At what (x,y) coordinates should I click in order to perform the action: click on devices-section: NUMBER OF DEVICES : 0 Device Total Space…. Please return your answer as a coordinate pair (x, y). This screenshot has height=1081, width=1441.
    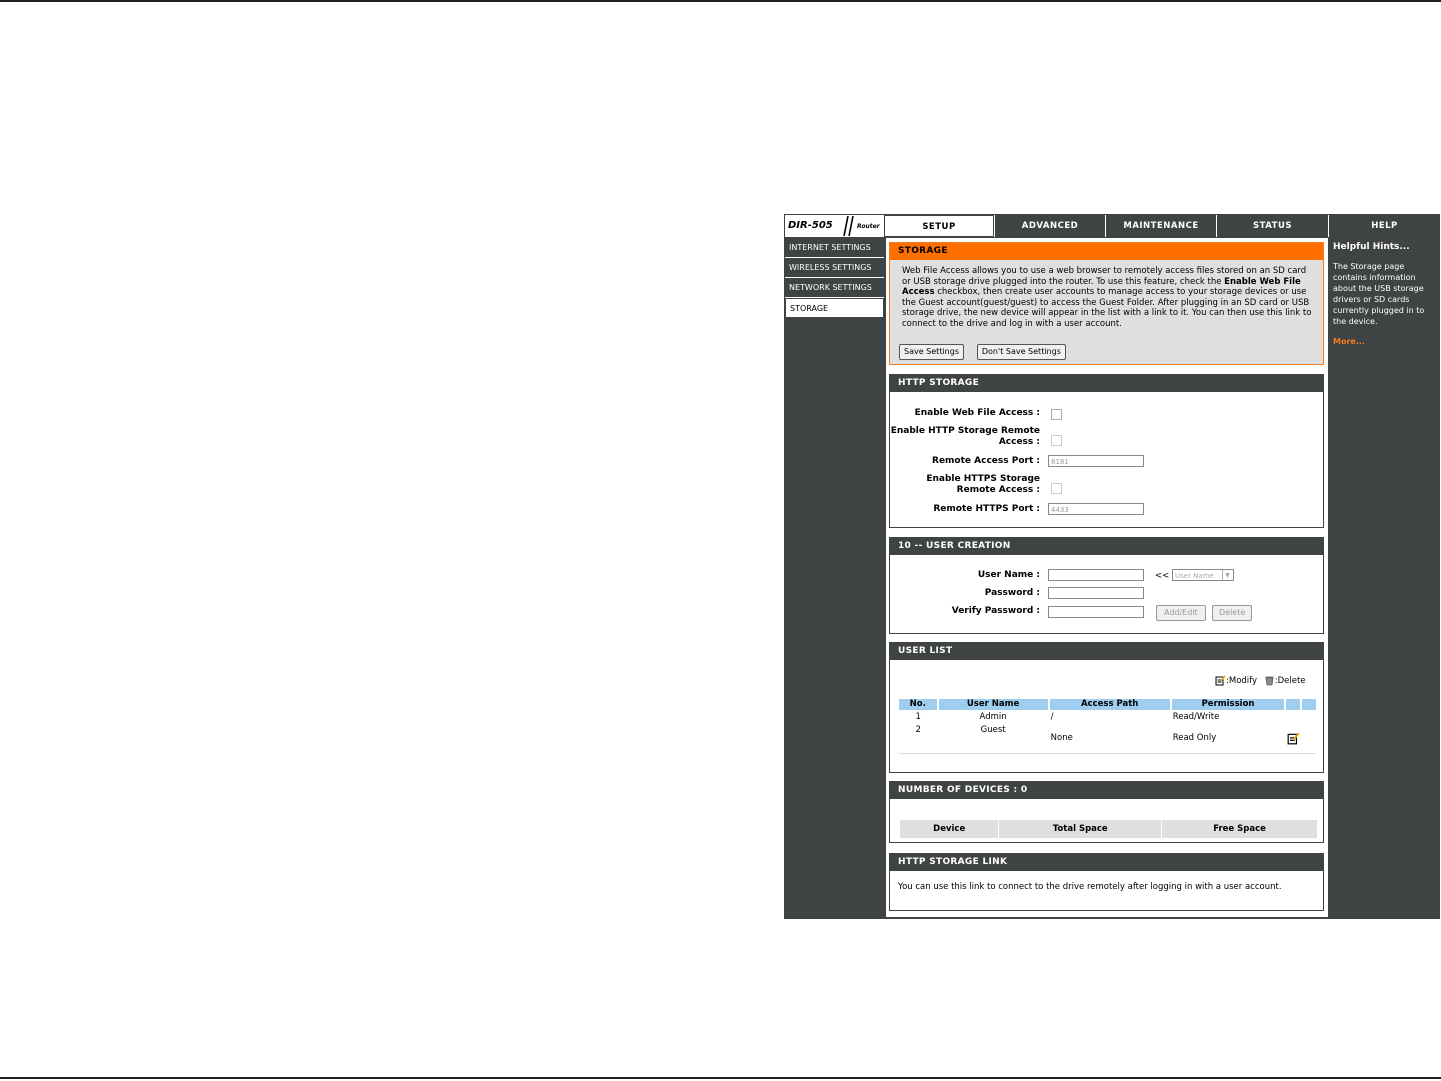
    Looking at the image, I should click on (1106, 812).